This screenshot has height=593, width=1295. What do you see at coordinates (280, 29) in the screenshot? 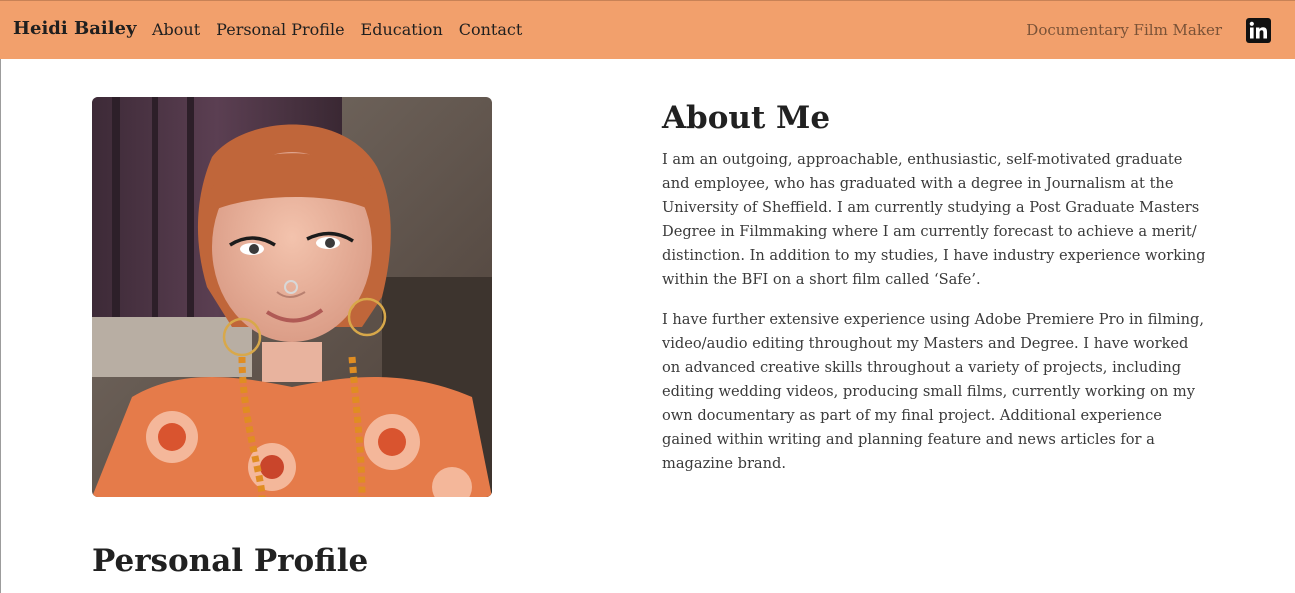
I see `nav-link-personal-profile: Personal Profile` at bounding box center [280, 29].